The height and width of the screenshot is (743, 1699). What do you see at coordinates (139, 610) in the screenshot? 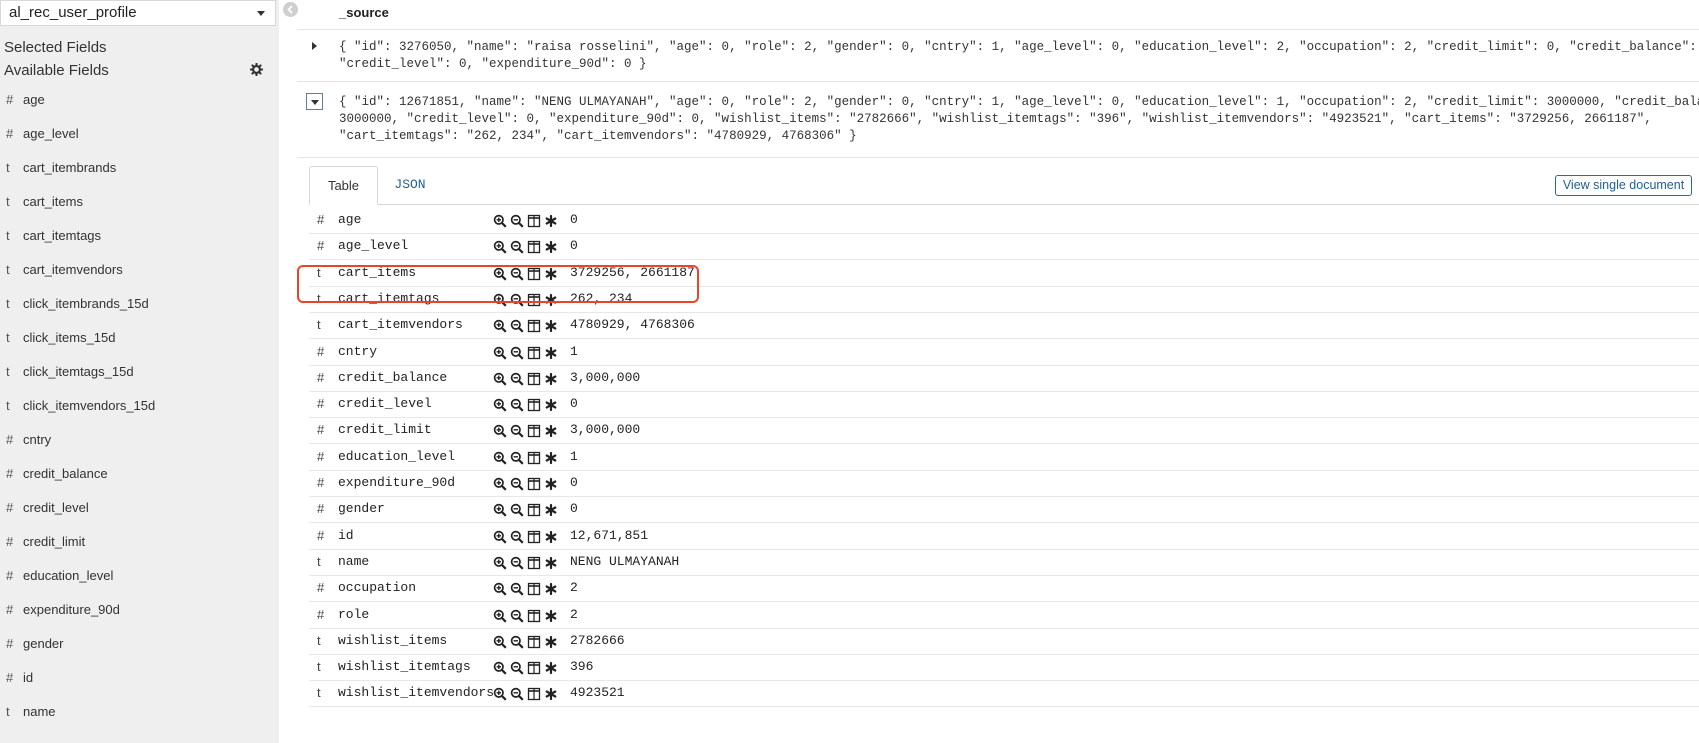
I see `sidebar-field-item: # expenditure_90d` at bounding box center [139, 610].